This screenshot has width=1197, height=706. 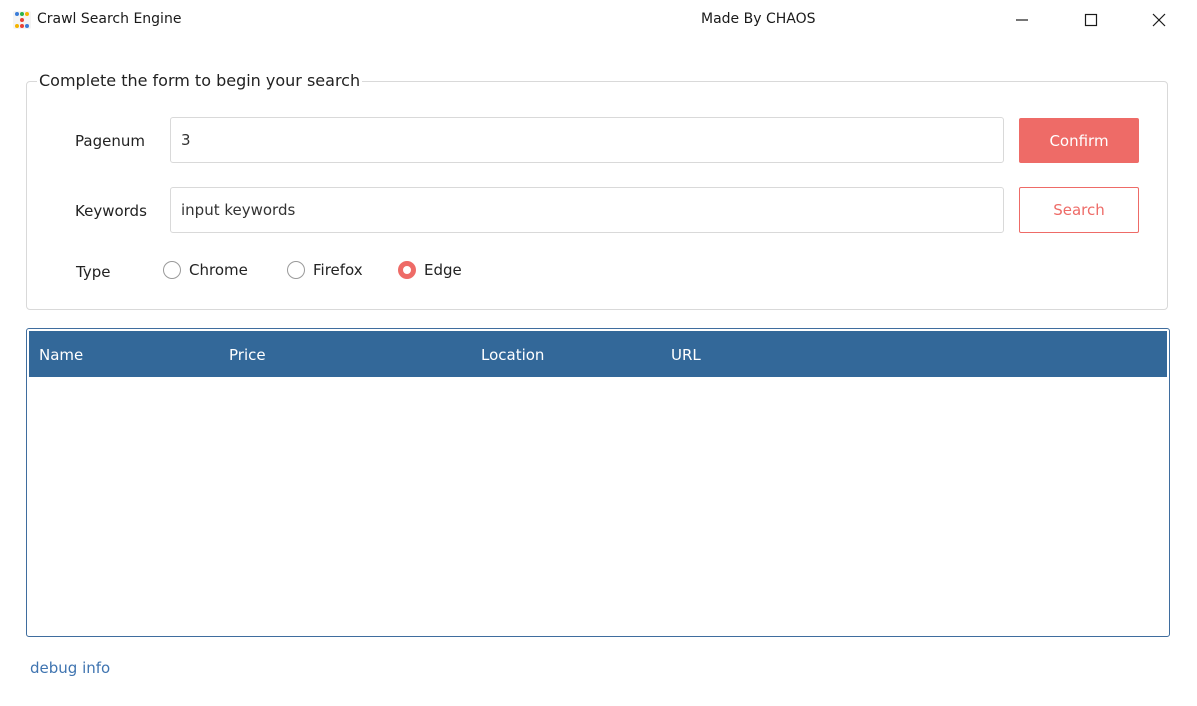 I want to click on type-label: Type, so click(x=93, y=272).